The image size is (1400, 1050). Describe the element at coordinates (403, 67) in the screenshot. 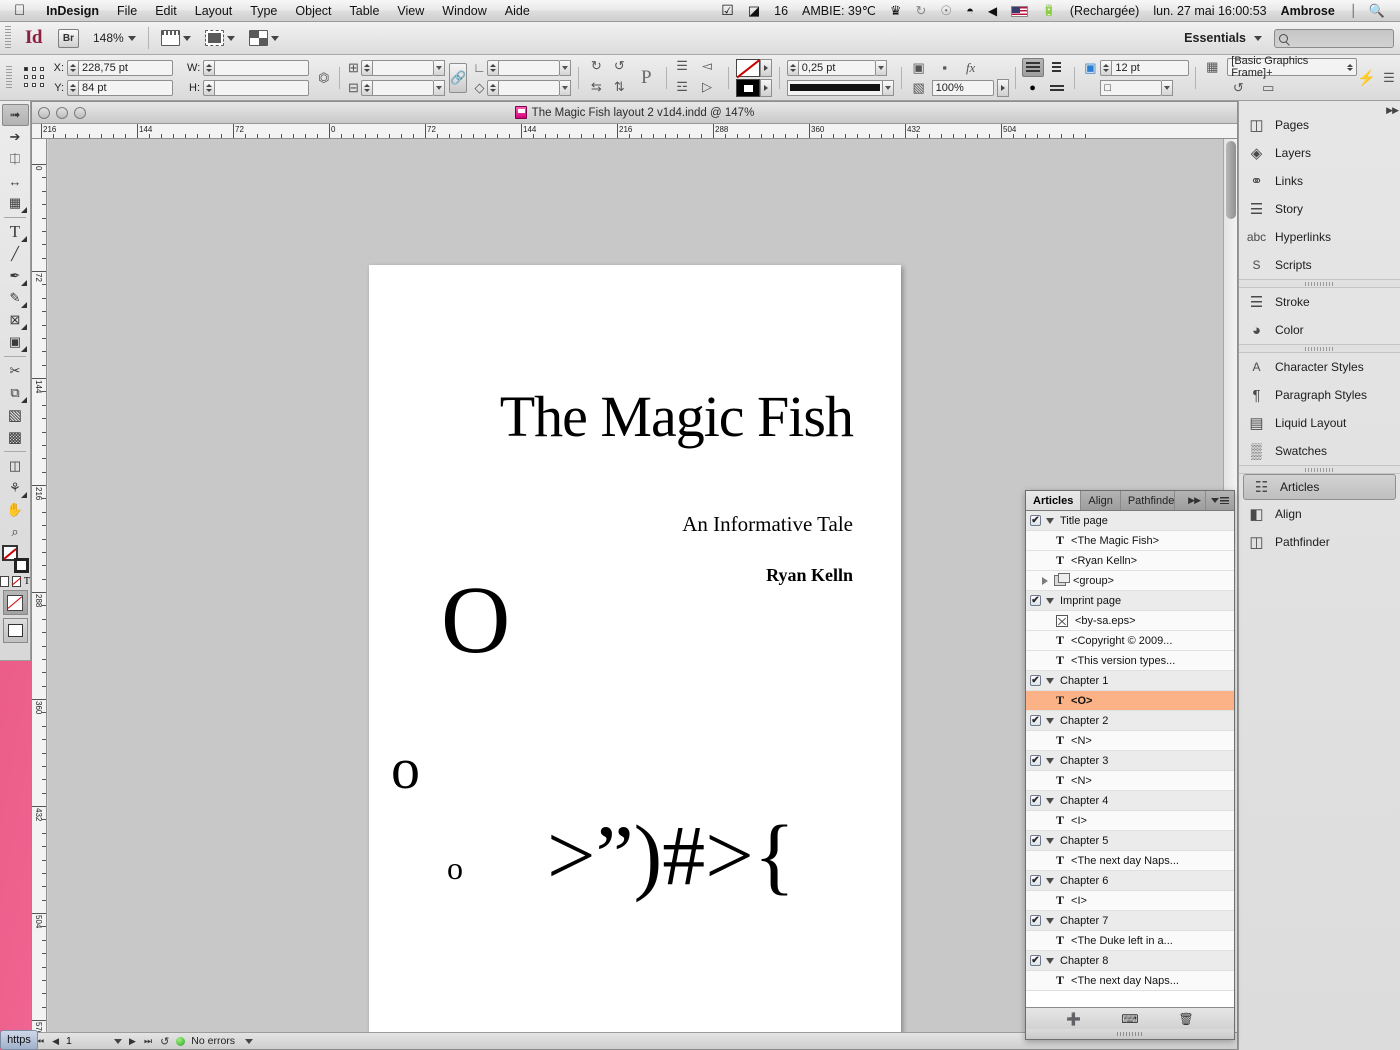

I see `scale-x-input` at that location.